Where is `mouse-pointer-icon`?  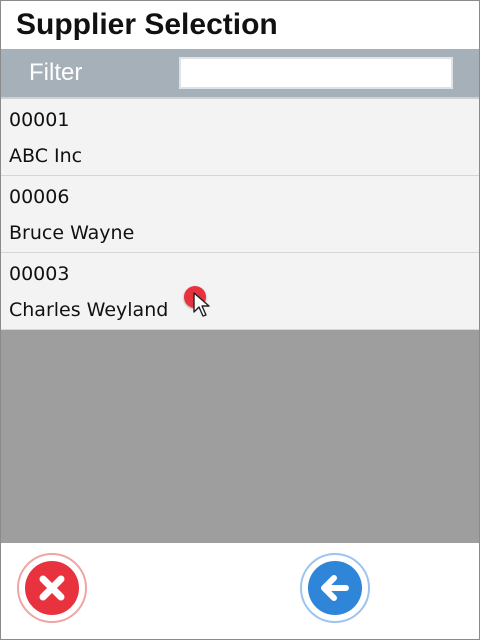 mouse-pointer-icon is located at coordinates (201, 304).